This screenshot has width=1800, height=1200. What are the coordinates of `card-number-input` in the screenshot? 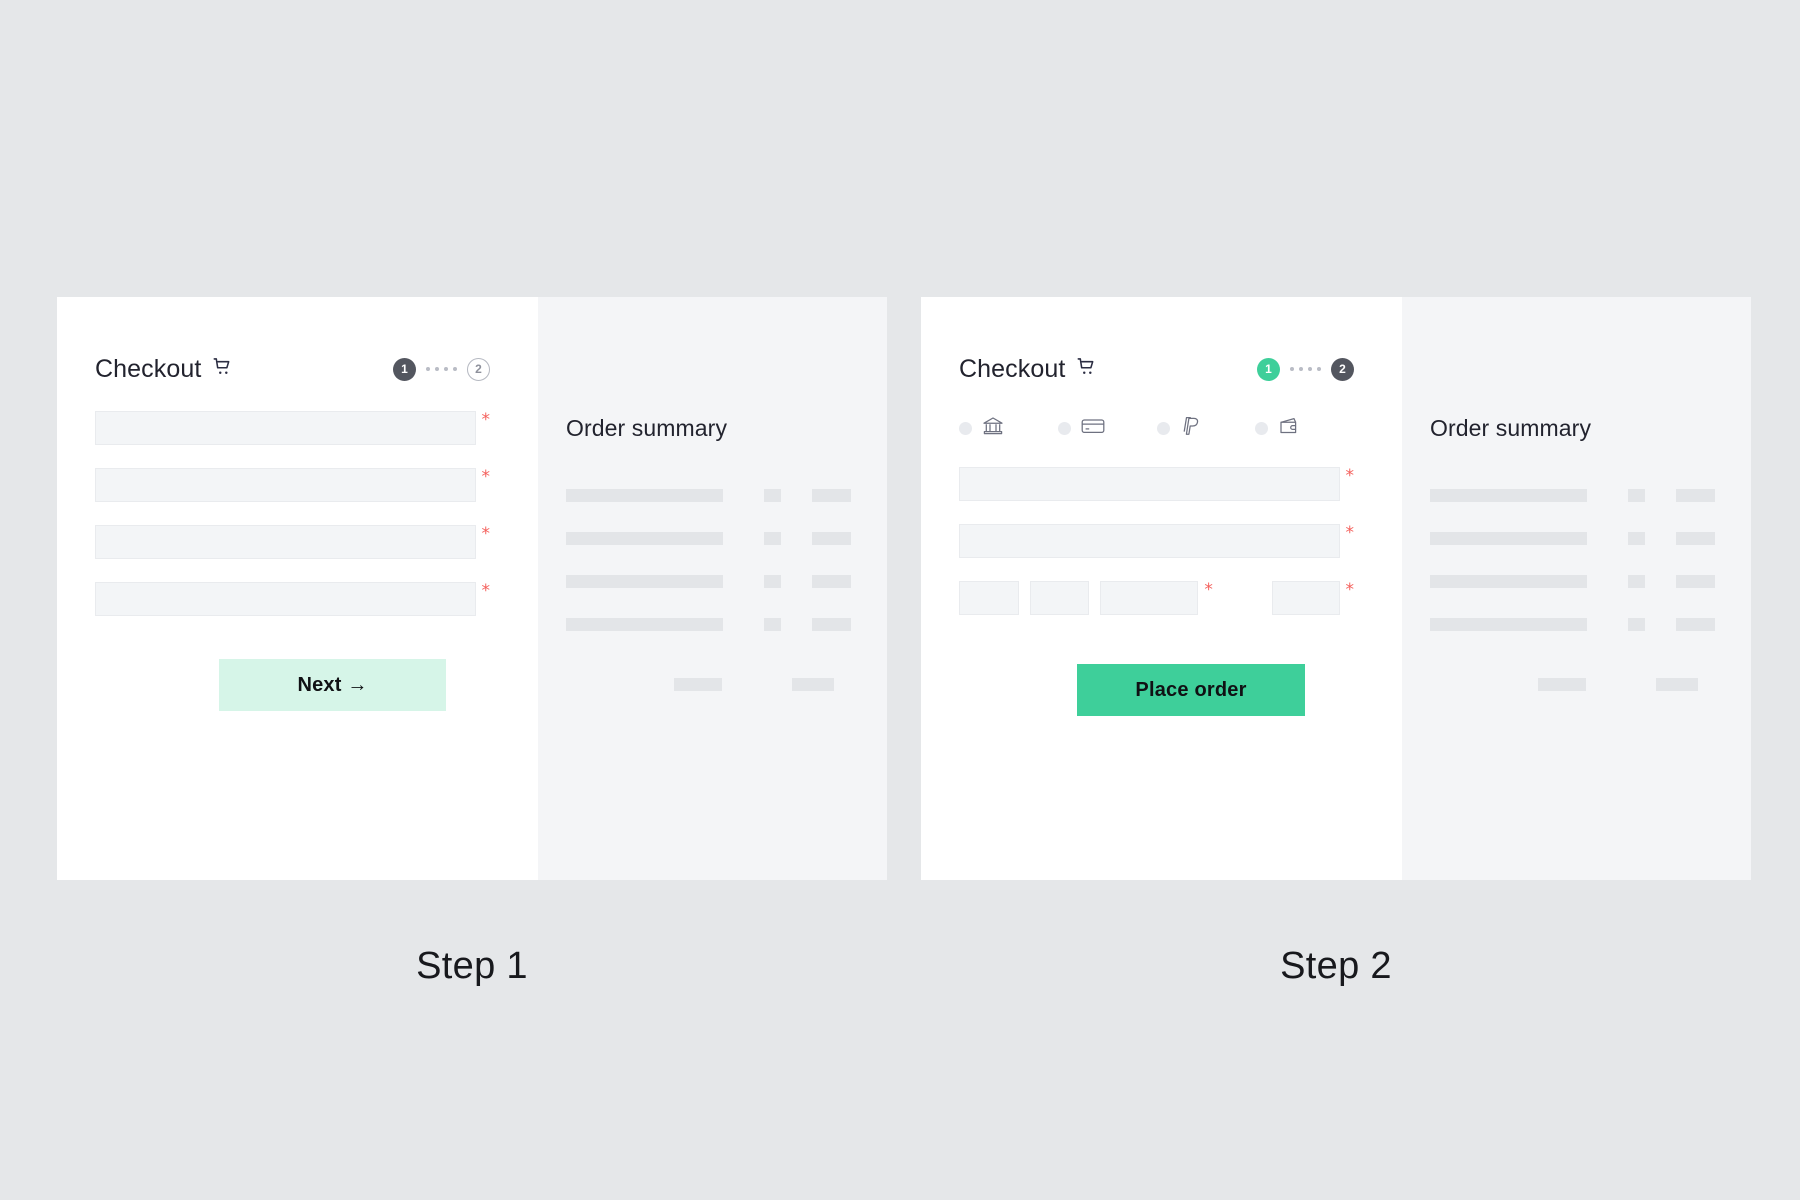 It's located at (1149, 541).